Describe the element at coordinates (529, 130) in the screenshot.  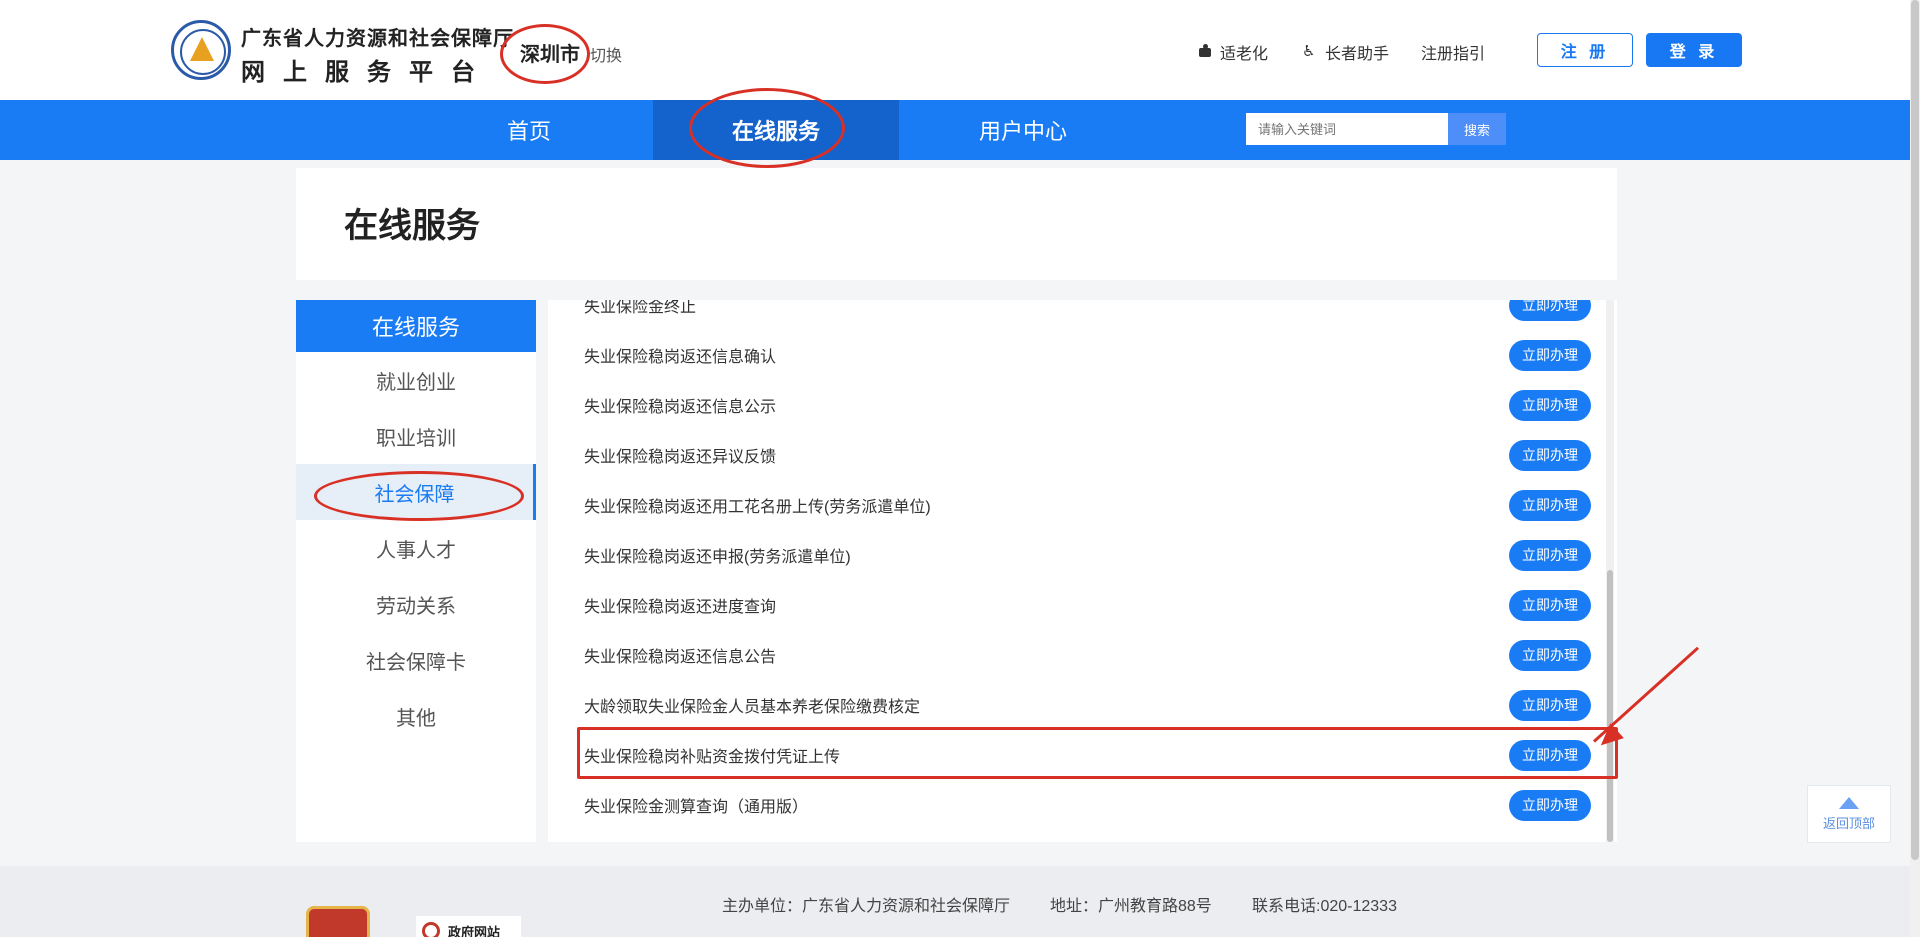
I see `nav-home: 首页` at that location.